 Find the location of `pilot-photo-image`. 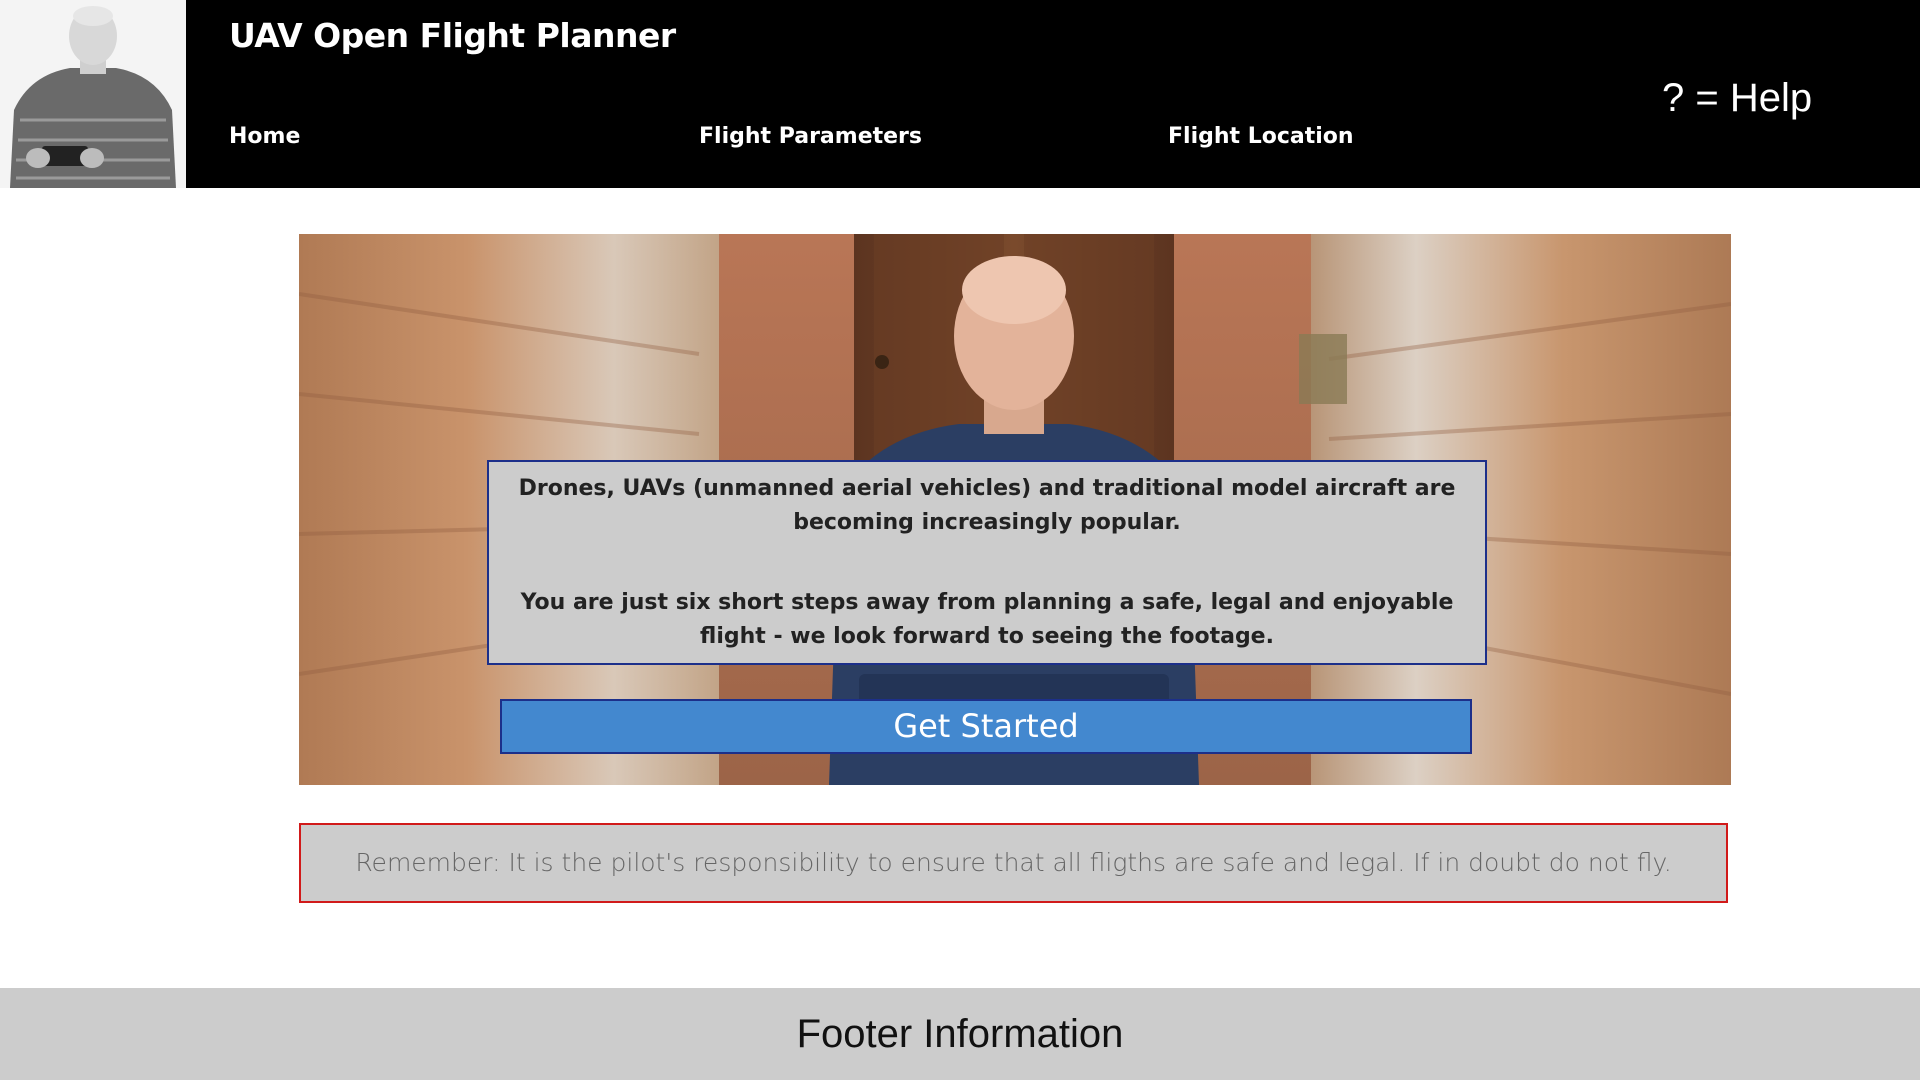

pilot-photo-image is located at coordinates (93, 94).